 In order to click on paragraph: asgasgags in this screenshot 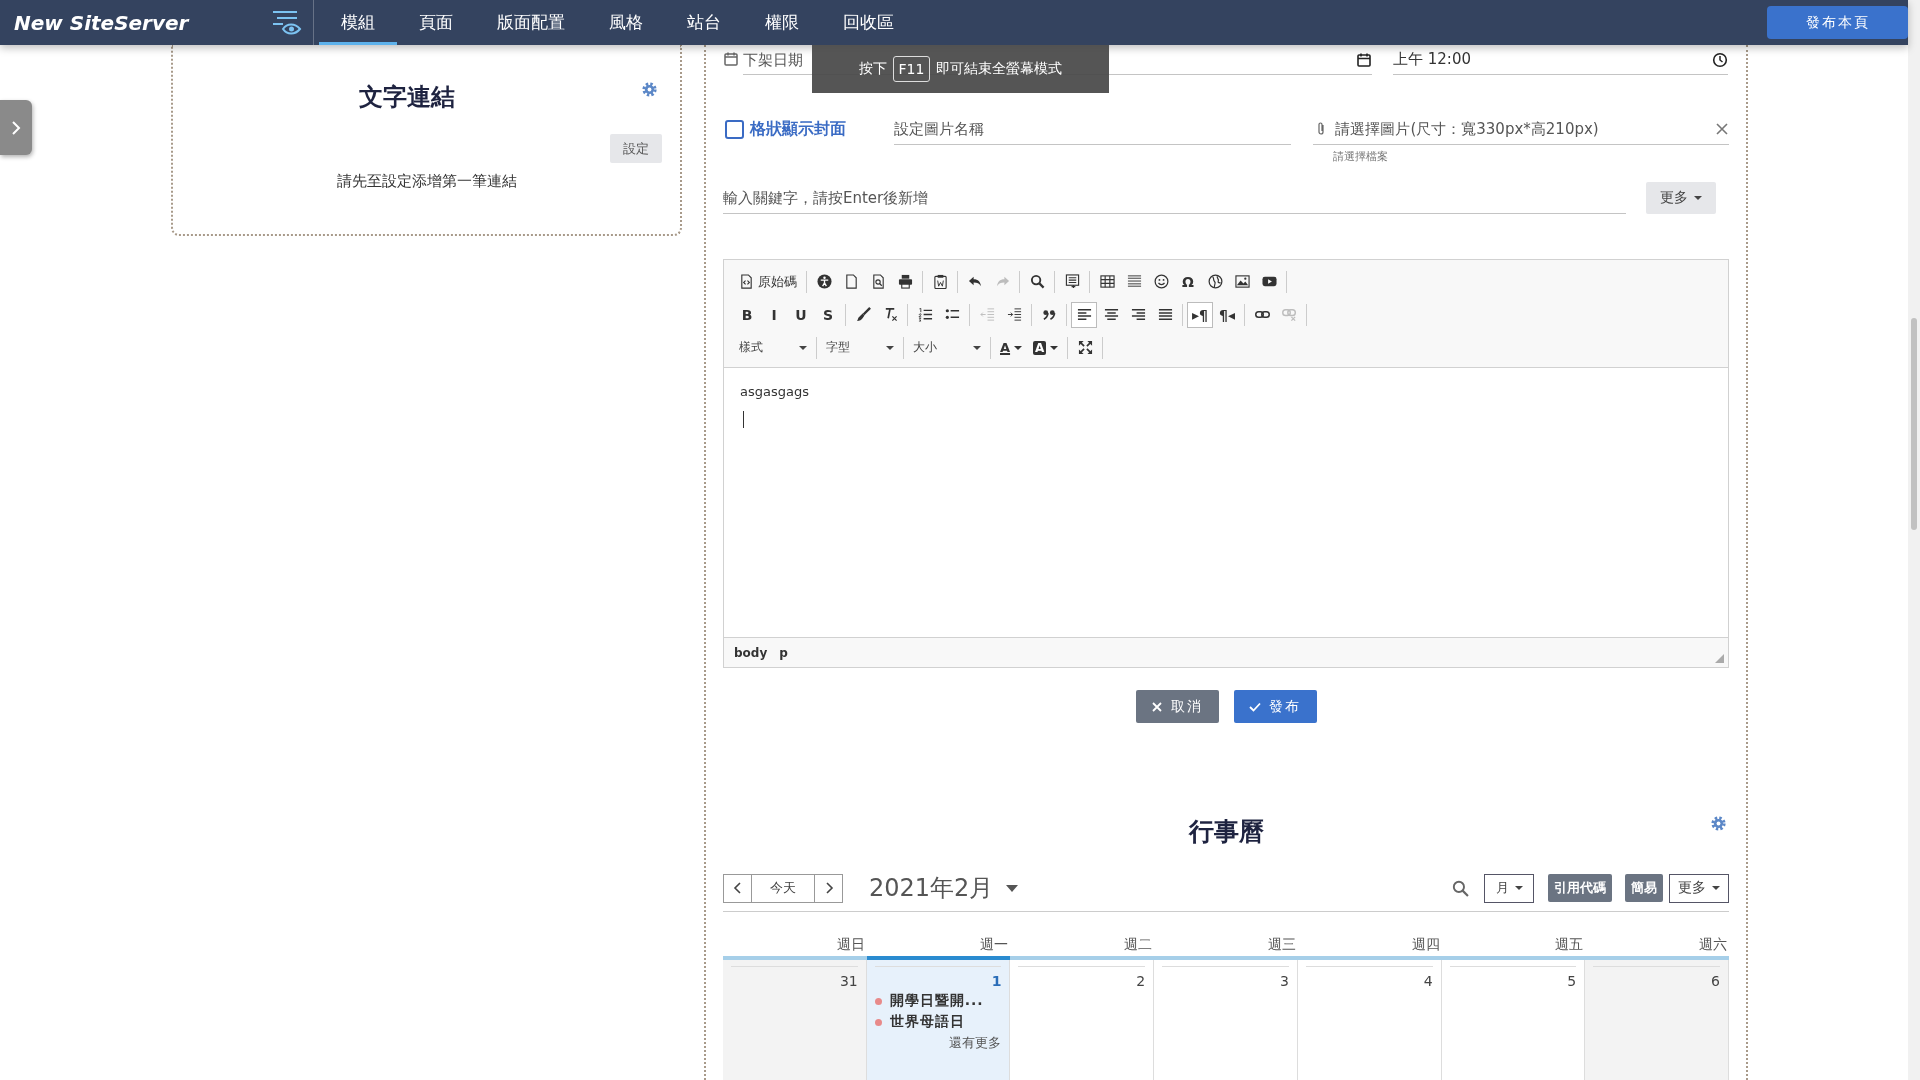, I will do `click(775, 391)`.